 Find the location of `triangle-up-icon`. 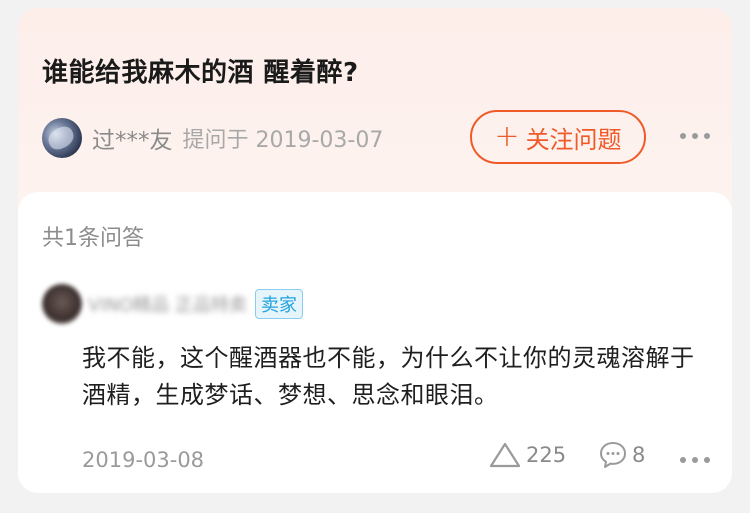

triangle-up-icon is located at coordinates (505, 455).